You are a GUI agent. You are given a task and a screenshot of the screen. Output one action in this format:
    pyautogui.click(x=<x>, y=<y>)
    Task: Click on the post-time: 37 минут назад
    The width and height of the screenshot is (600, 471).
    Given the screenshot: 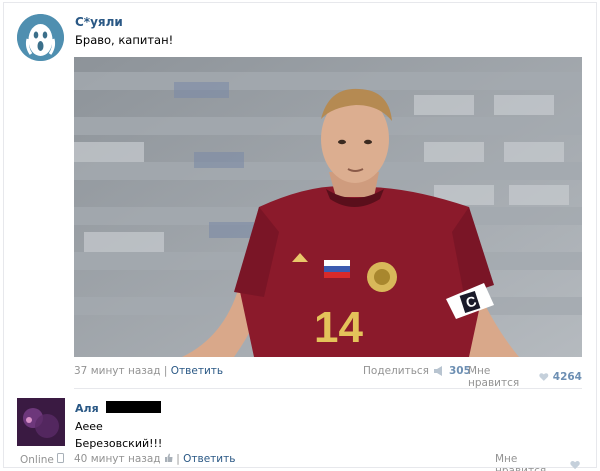 What is the action you would take?
    pyautogui.click(x=117, y=371)
    